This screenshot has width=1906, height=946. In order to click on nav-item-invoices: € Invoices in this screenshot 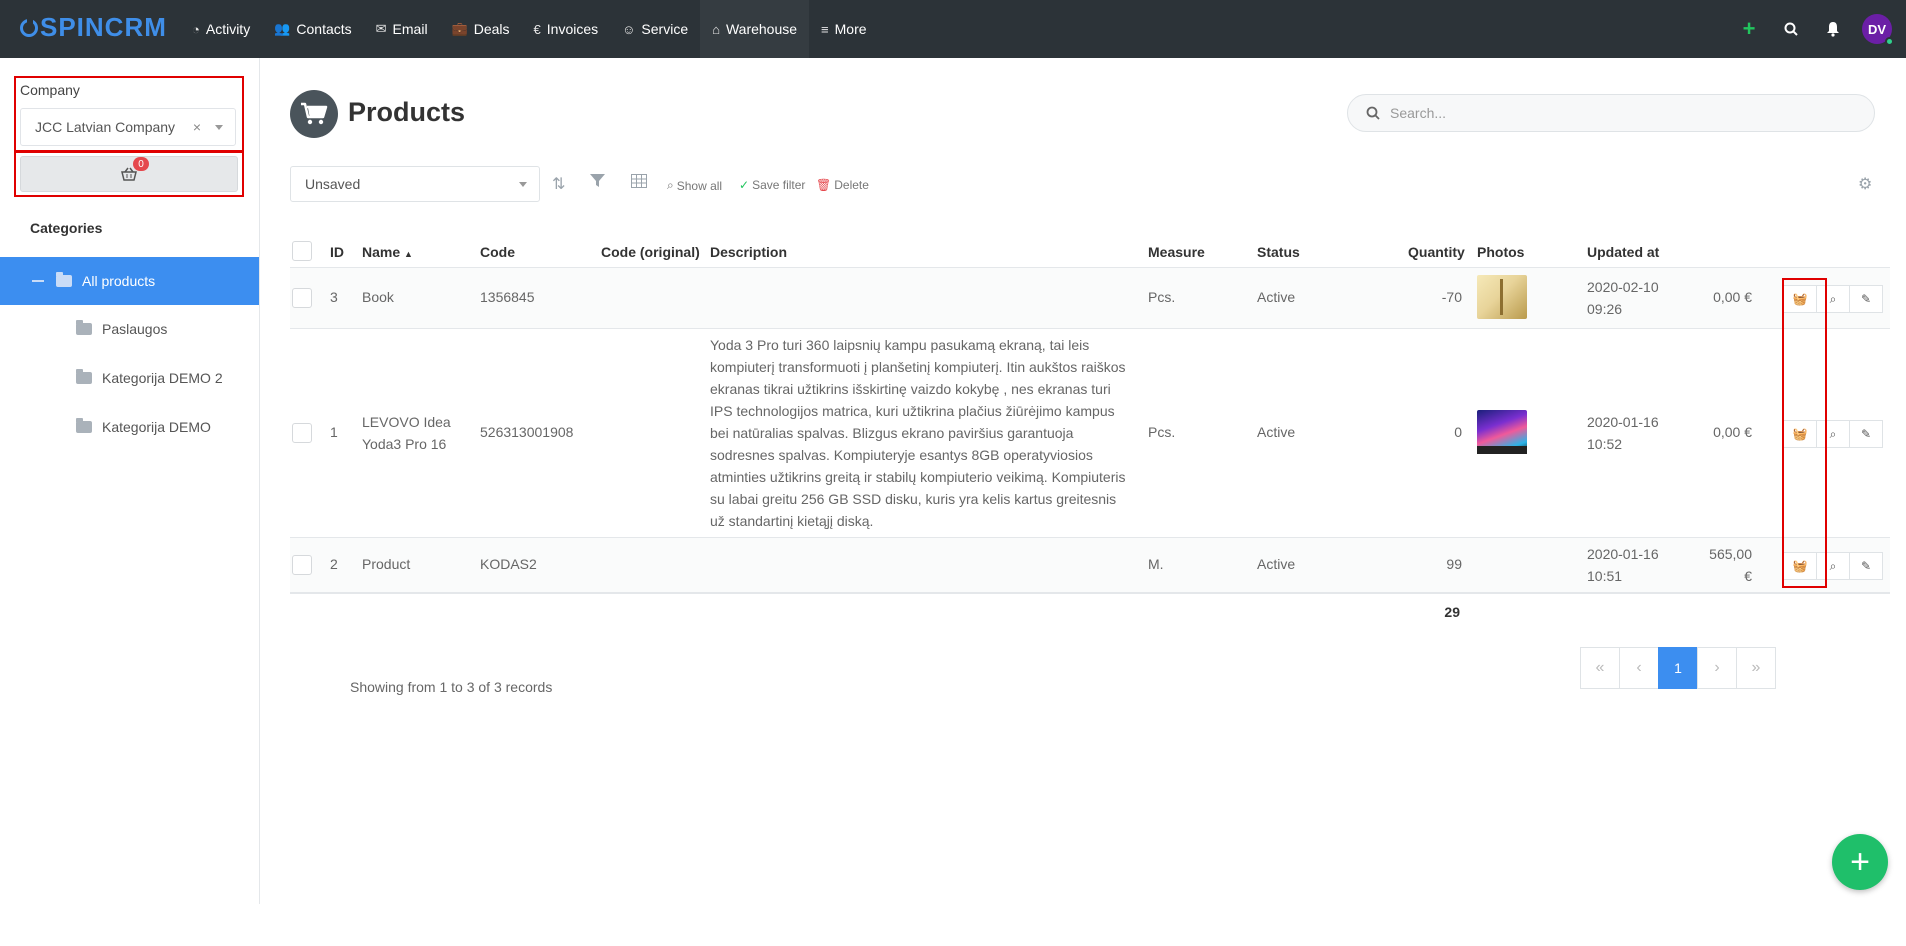, I will do `click(566, 29)`.